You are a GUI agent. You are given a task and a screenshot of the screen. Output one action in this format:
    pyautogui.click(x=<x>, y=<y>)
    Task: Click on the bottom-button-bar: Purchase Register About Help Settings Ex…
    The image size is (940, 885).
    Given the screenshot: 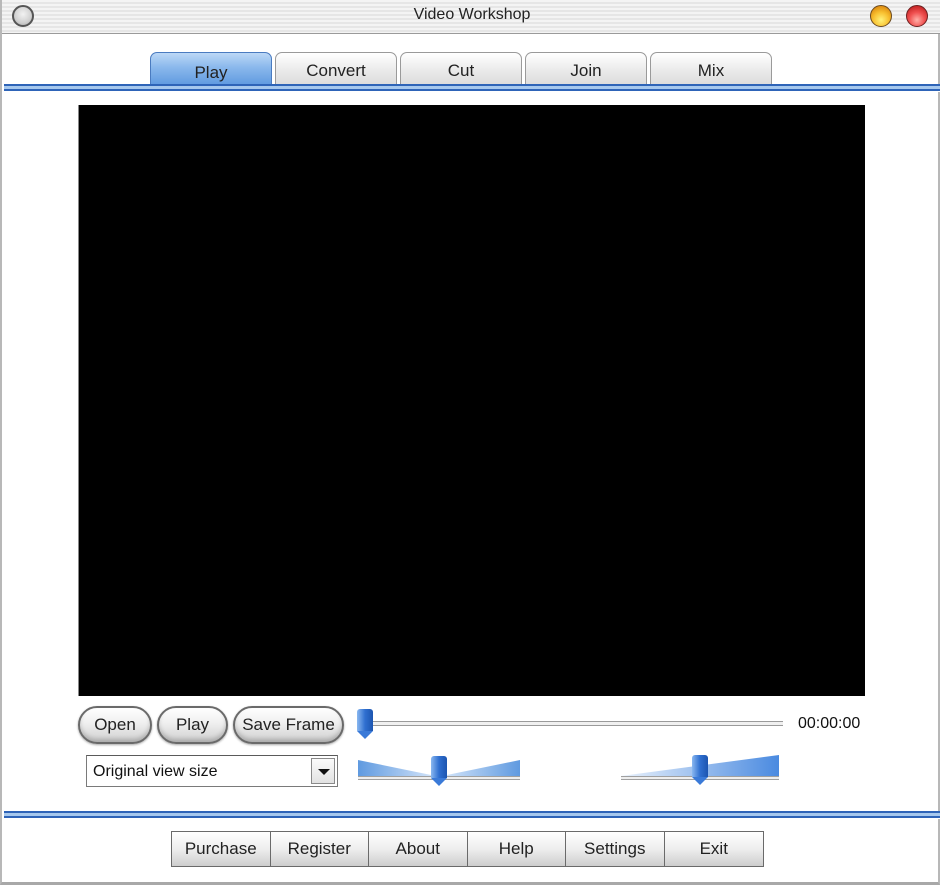 What is the action you would take?
    pyautogui.click(x=467, y=849)
    